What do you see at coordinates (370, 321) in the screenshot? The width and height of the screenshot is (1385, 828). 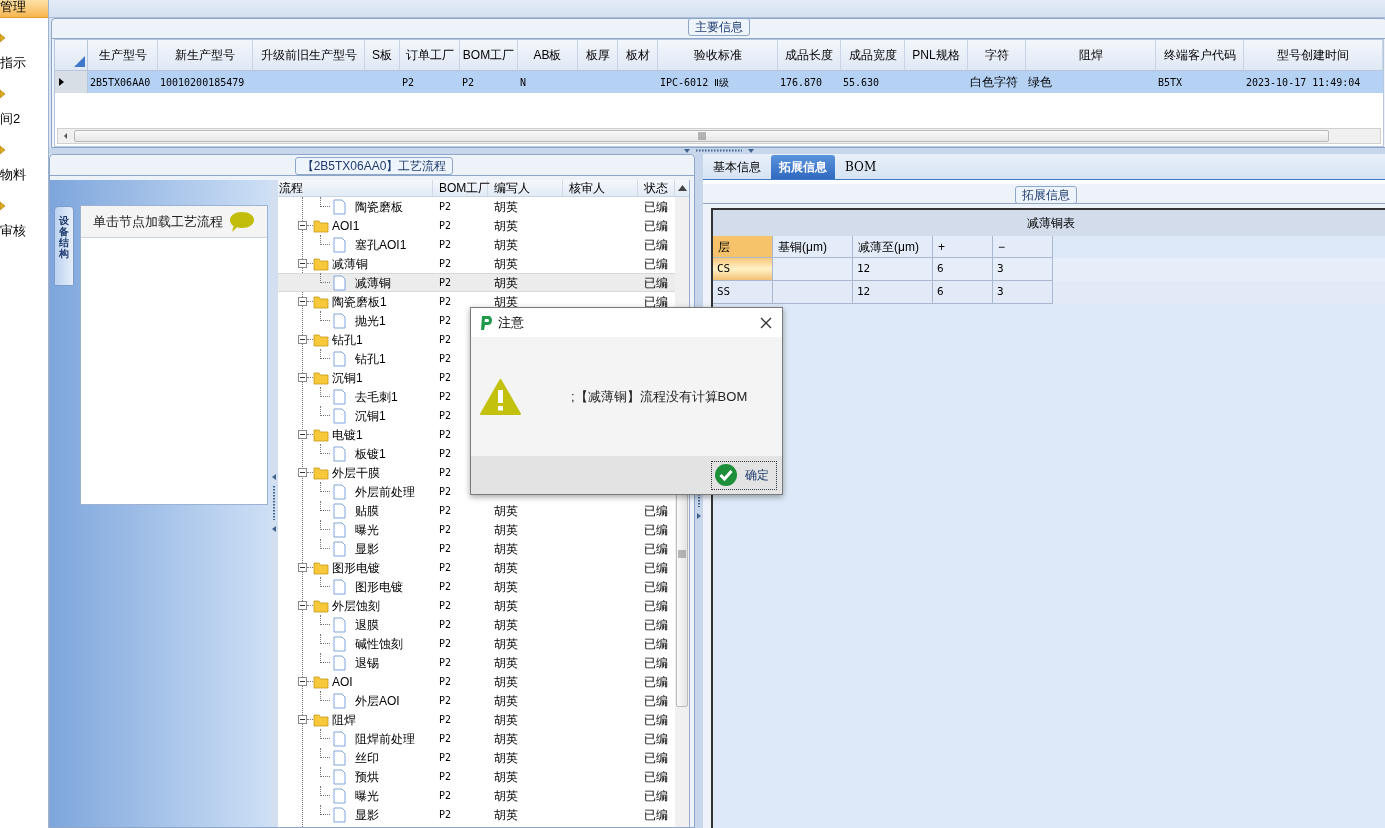 I see `tree-node-label: 抛光1` at bounding box center [370, 321].